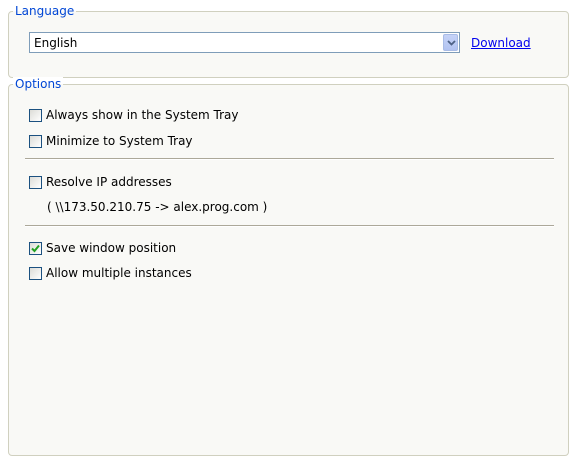  Describe the element at coordinates (35, 182) in the screenshot. I see `resolve-ip-checkbox` at that location.